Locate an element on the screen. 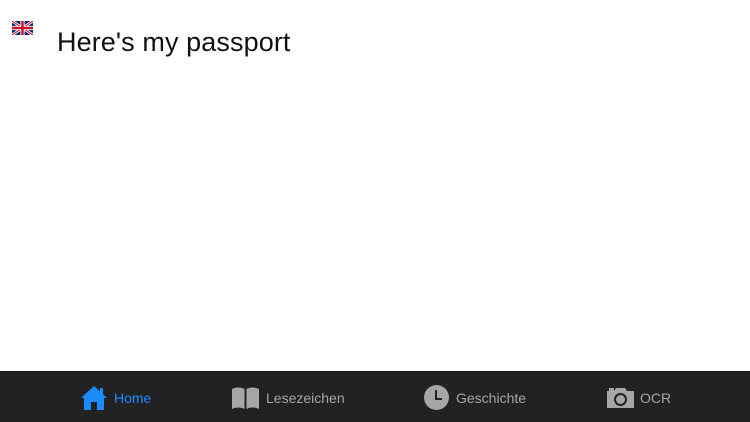 The image size is (750, 422). tab-bookmarks-label: Lesezeichen is located at coordinates (305, 397).